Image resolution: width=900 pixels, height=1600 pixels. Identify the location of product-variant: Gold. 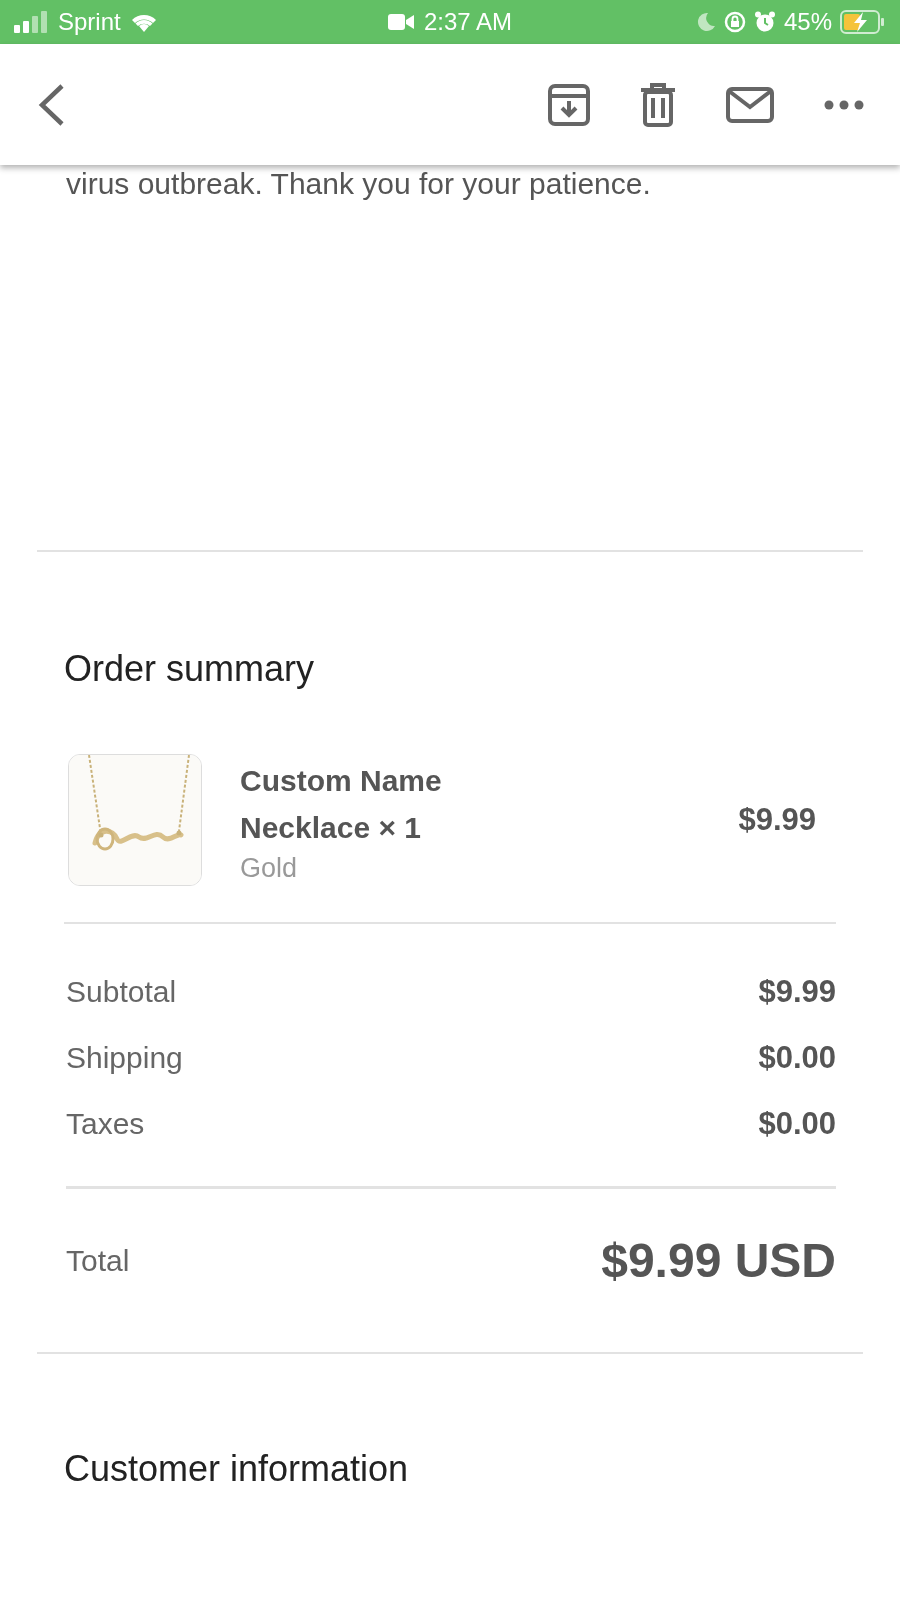
(269, 868).